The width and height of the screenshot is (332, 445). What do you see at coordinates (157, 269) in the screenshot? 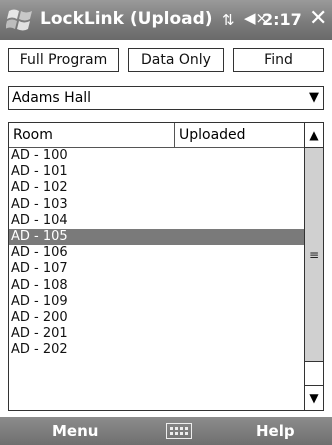
I see `table-row: AD - 107` at bounding box center [157, 269].